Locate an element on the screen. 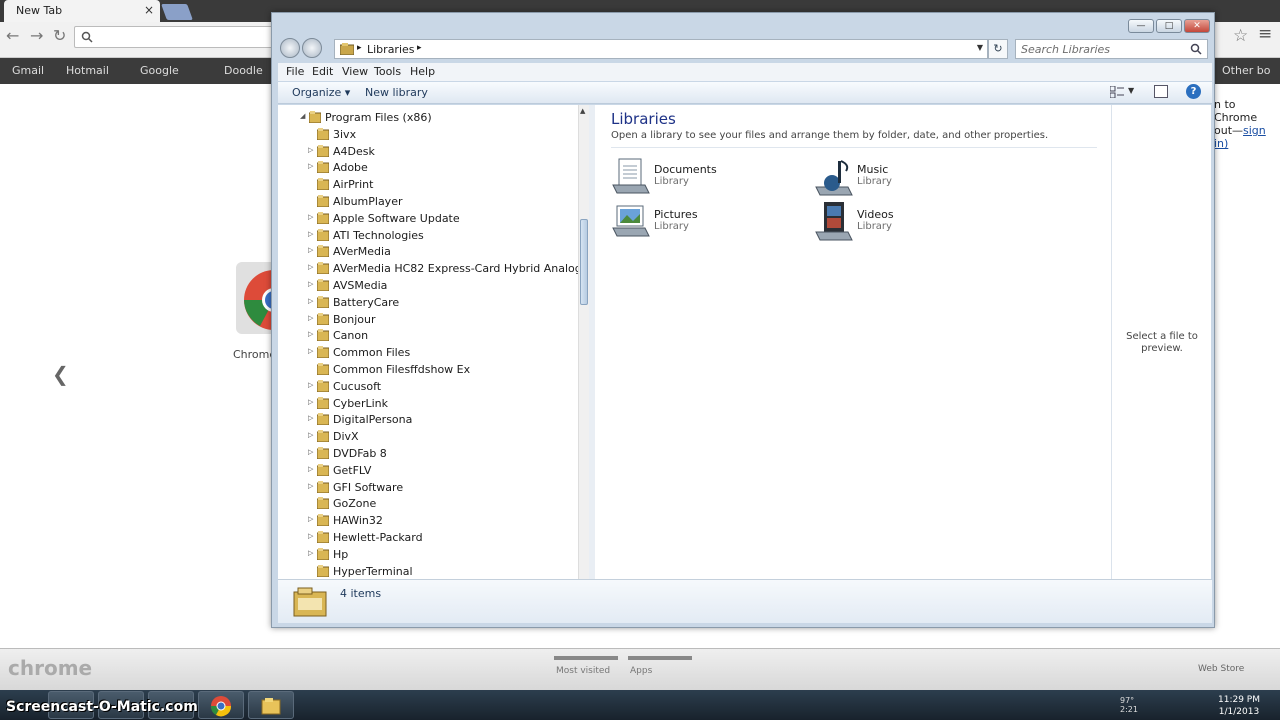 This screenshot has height=720, width=1280. clock: 11:29 PM 1/1/2013 is located at coordinates (1239, 706).